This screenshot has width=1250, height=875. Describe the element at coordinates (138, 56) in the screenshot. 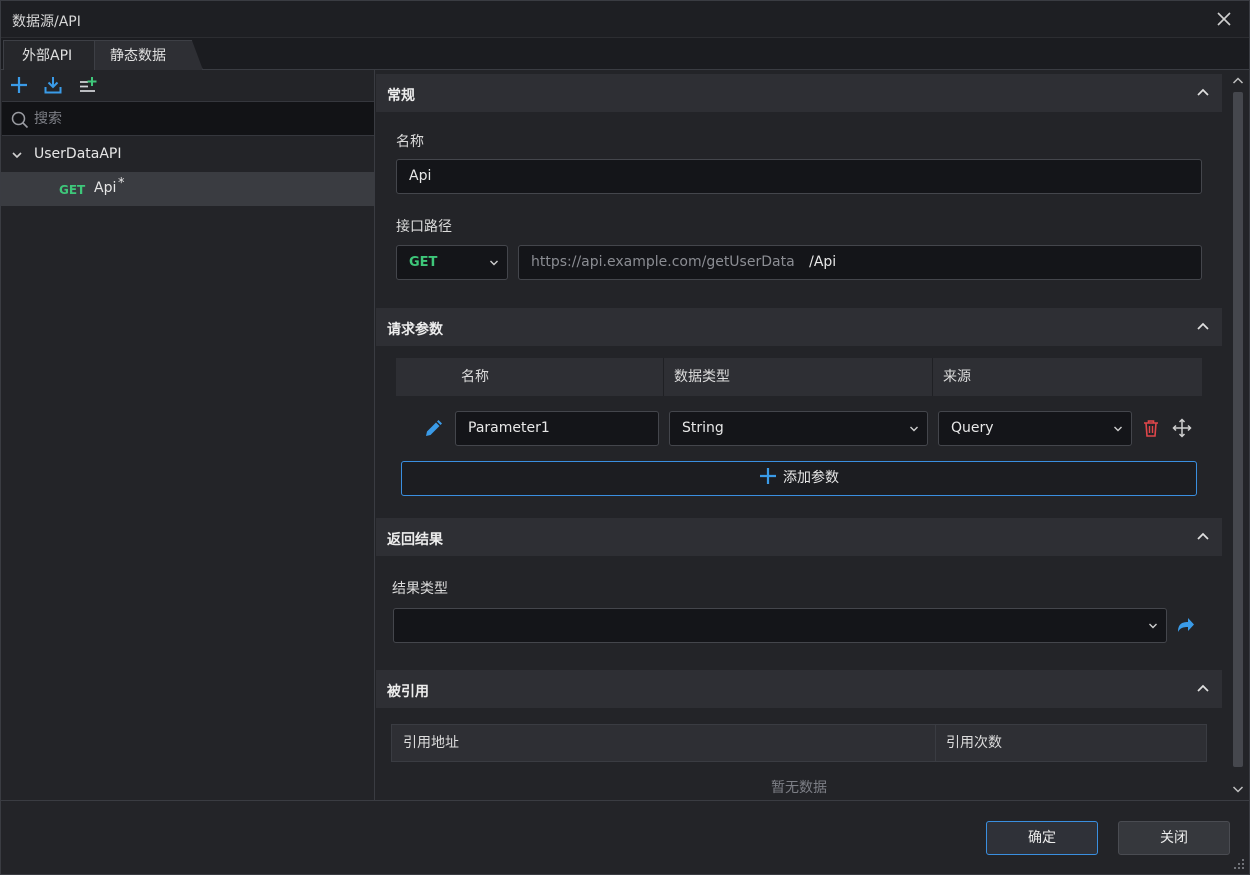

I see `tab-label: 静态数据` at that location.